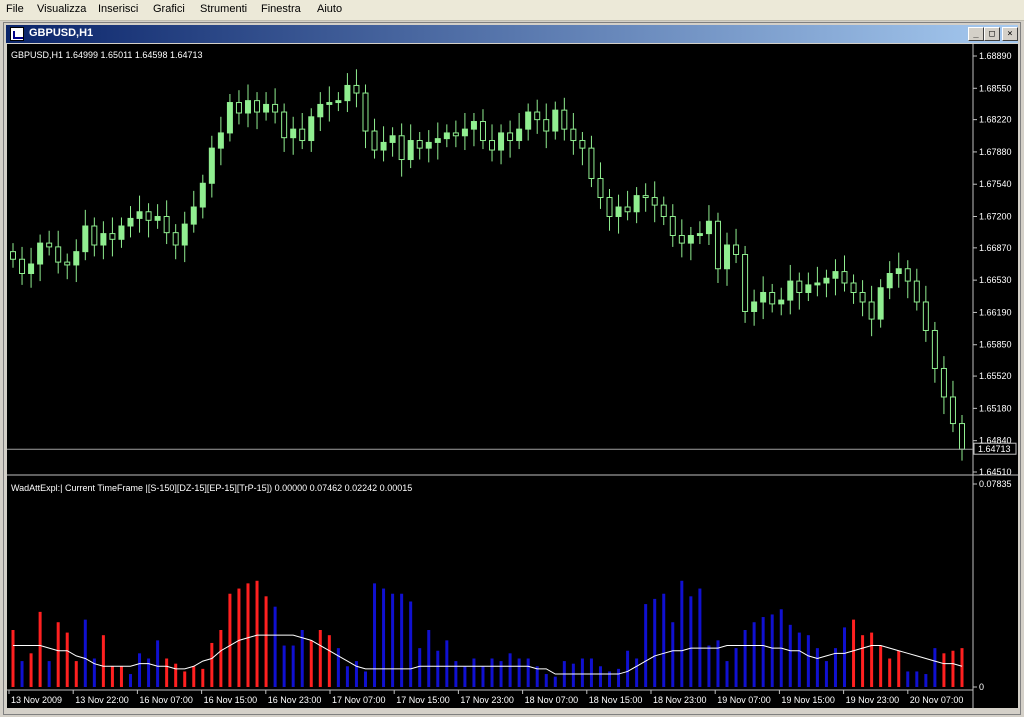  What do you see at coordinates (976, 34) in the screenshot?
I see `minimize-button: _` at bounding box center [976, 34].